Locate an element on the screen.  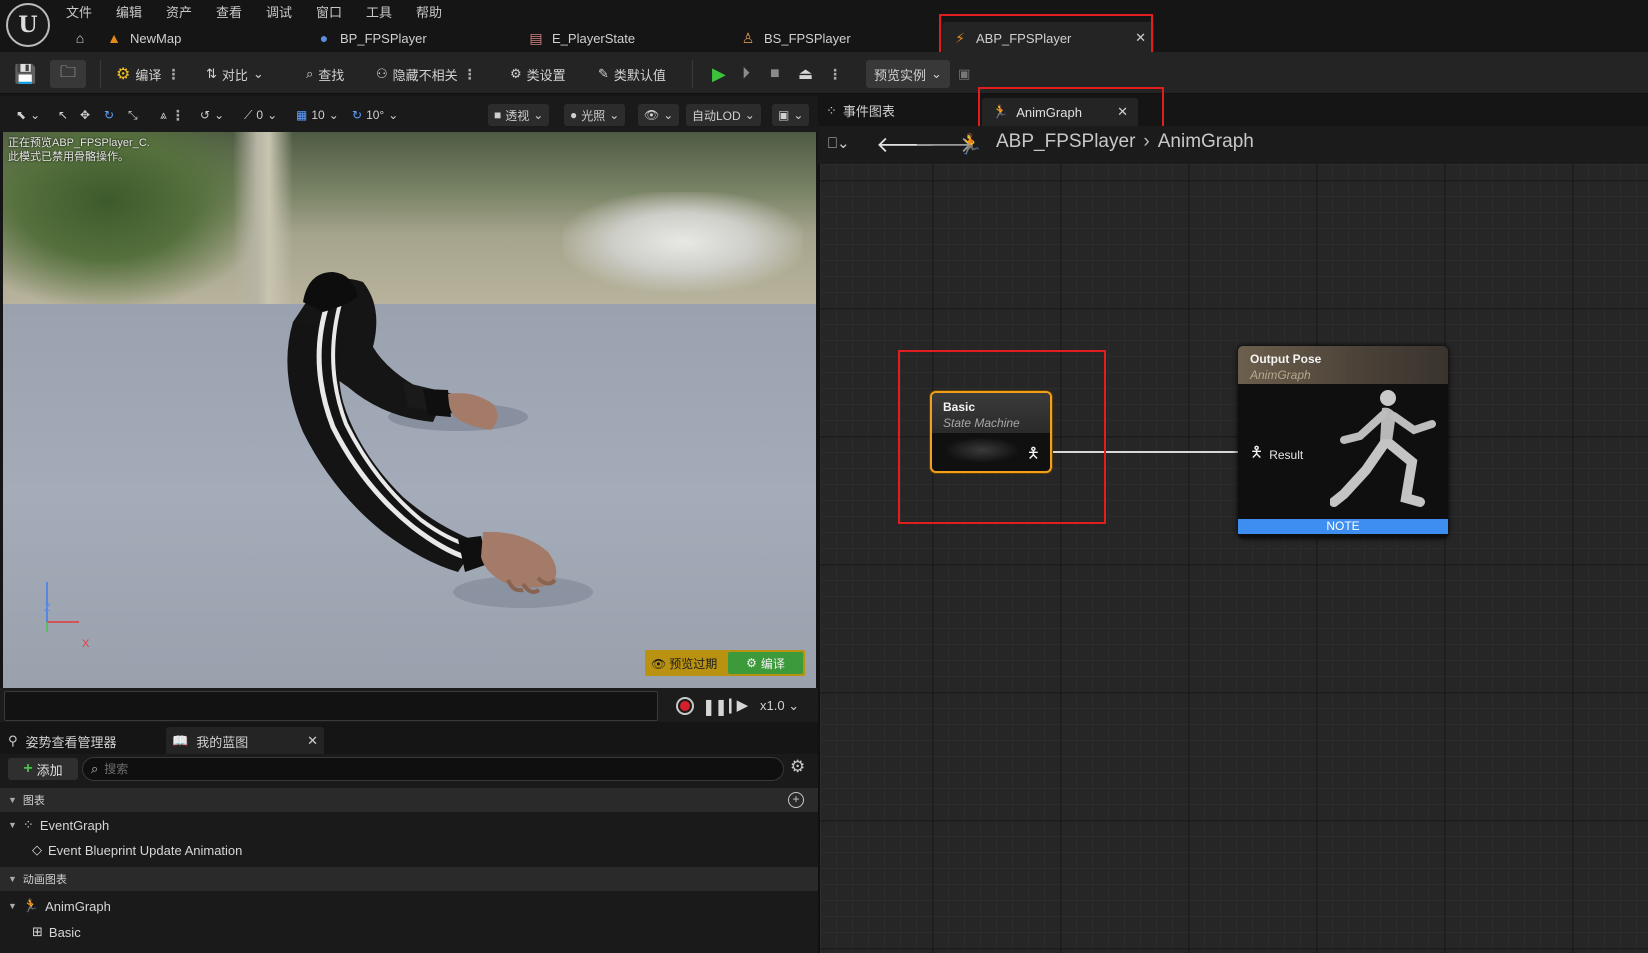
rotate-snap-value: 0 is located at coordinates (260, 115).